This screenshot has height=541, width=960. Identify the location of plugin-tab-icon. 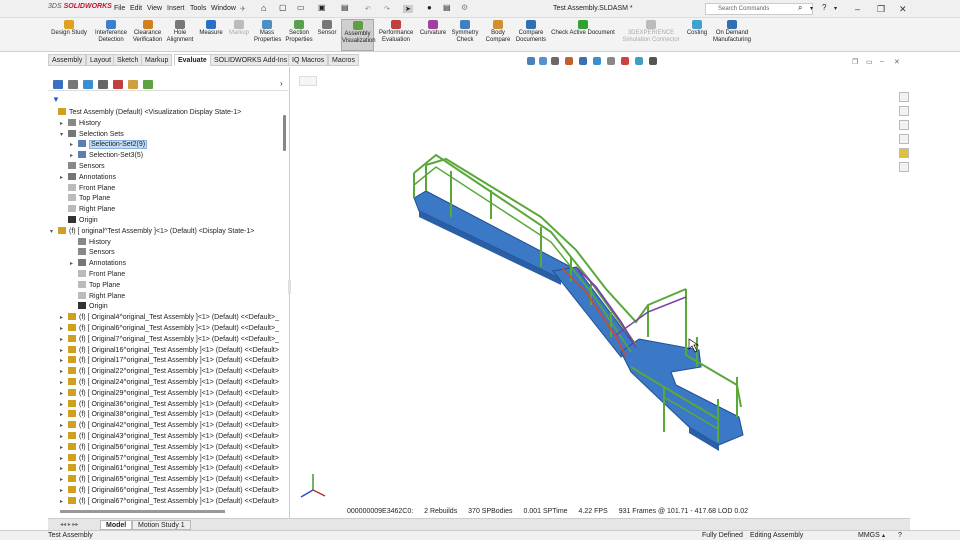
(148, 84).